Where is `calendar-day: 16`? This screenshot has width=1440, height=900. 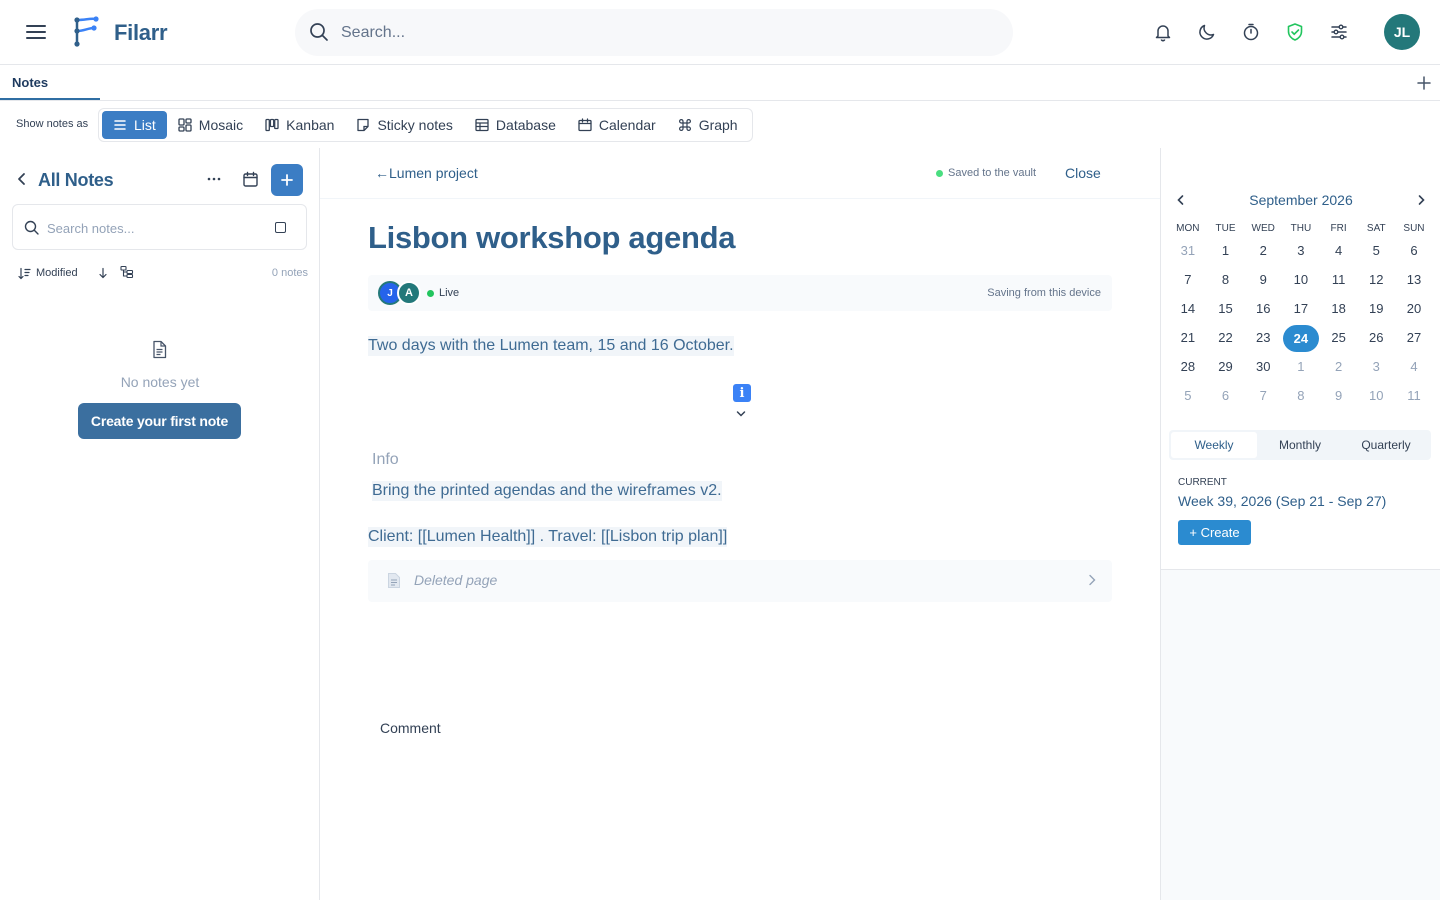
calendar-day: 16 is located at coordinates (1263, 309).